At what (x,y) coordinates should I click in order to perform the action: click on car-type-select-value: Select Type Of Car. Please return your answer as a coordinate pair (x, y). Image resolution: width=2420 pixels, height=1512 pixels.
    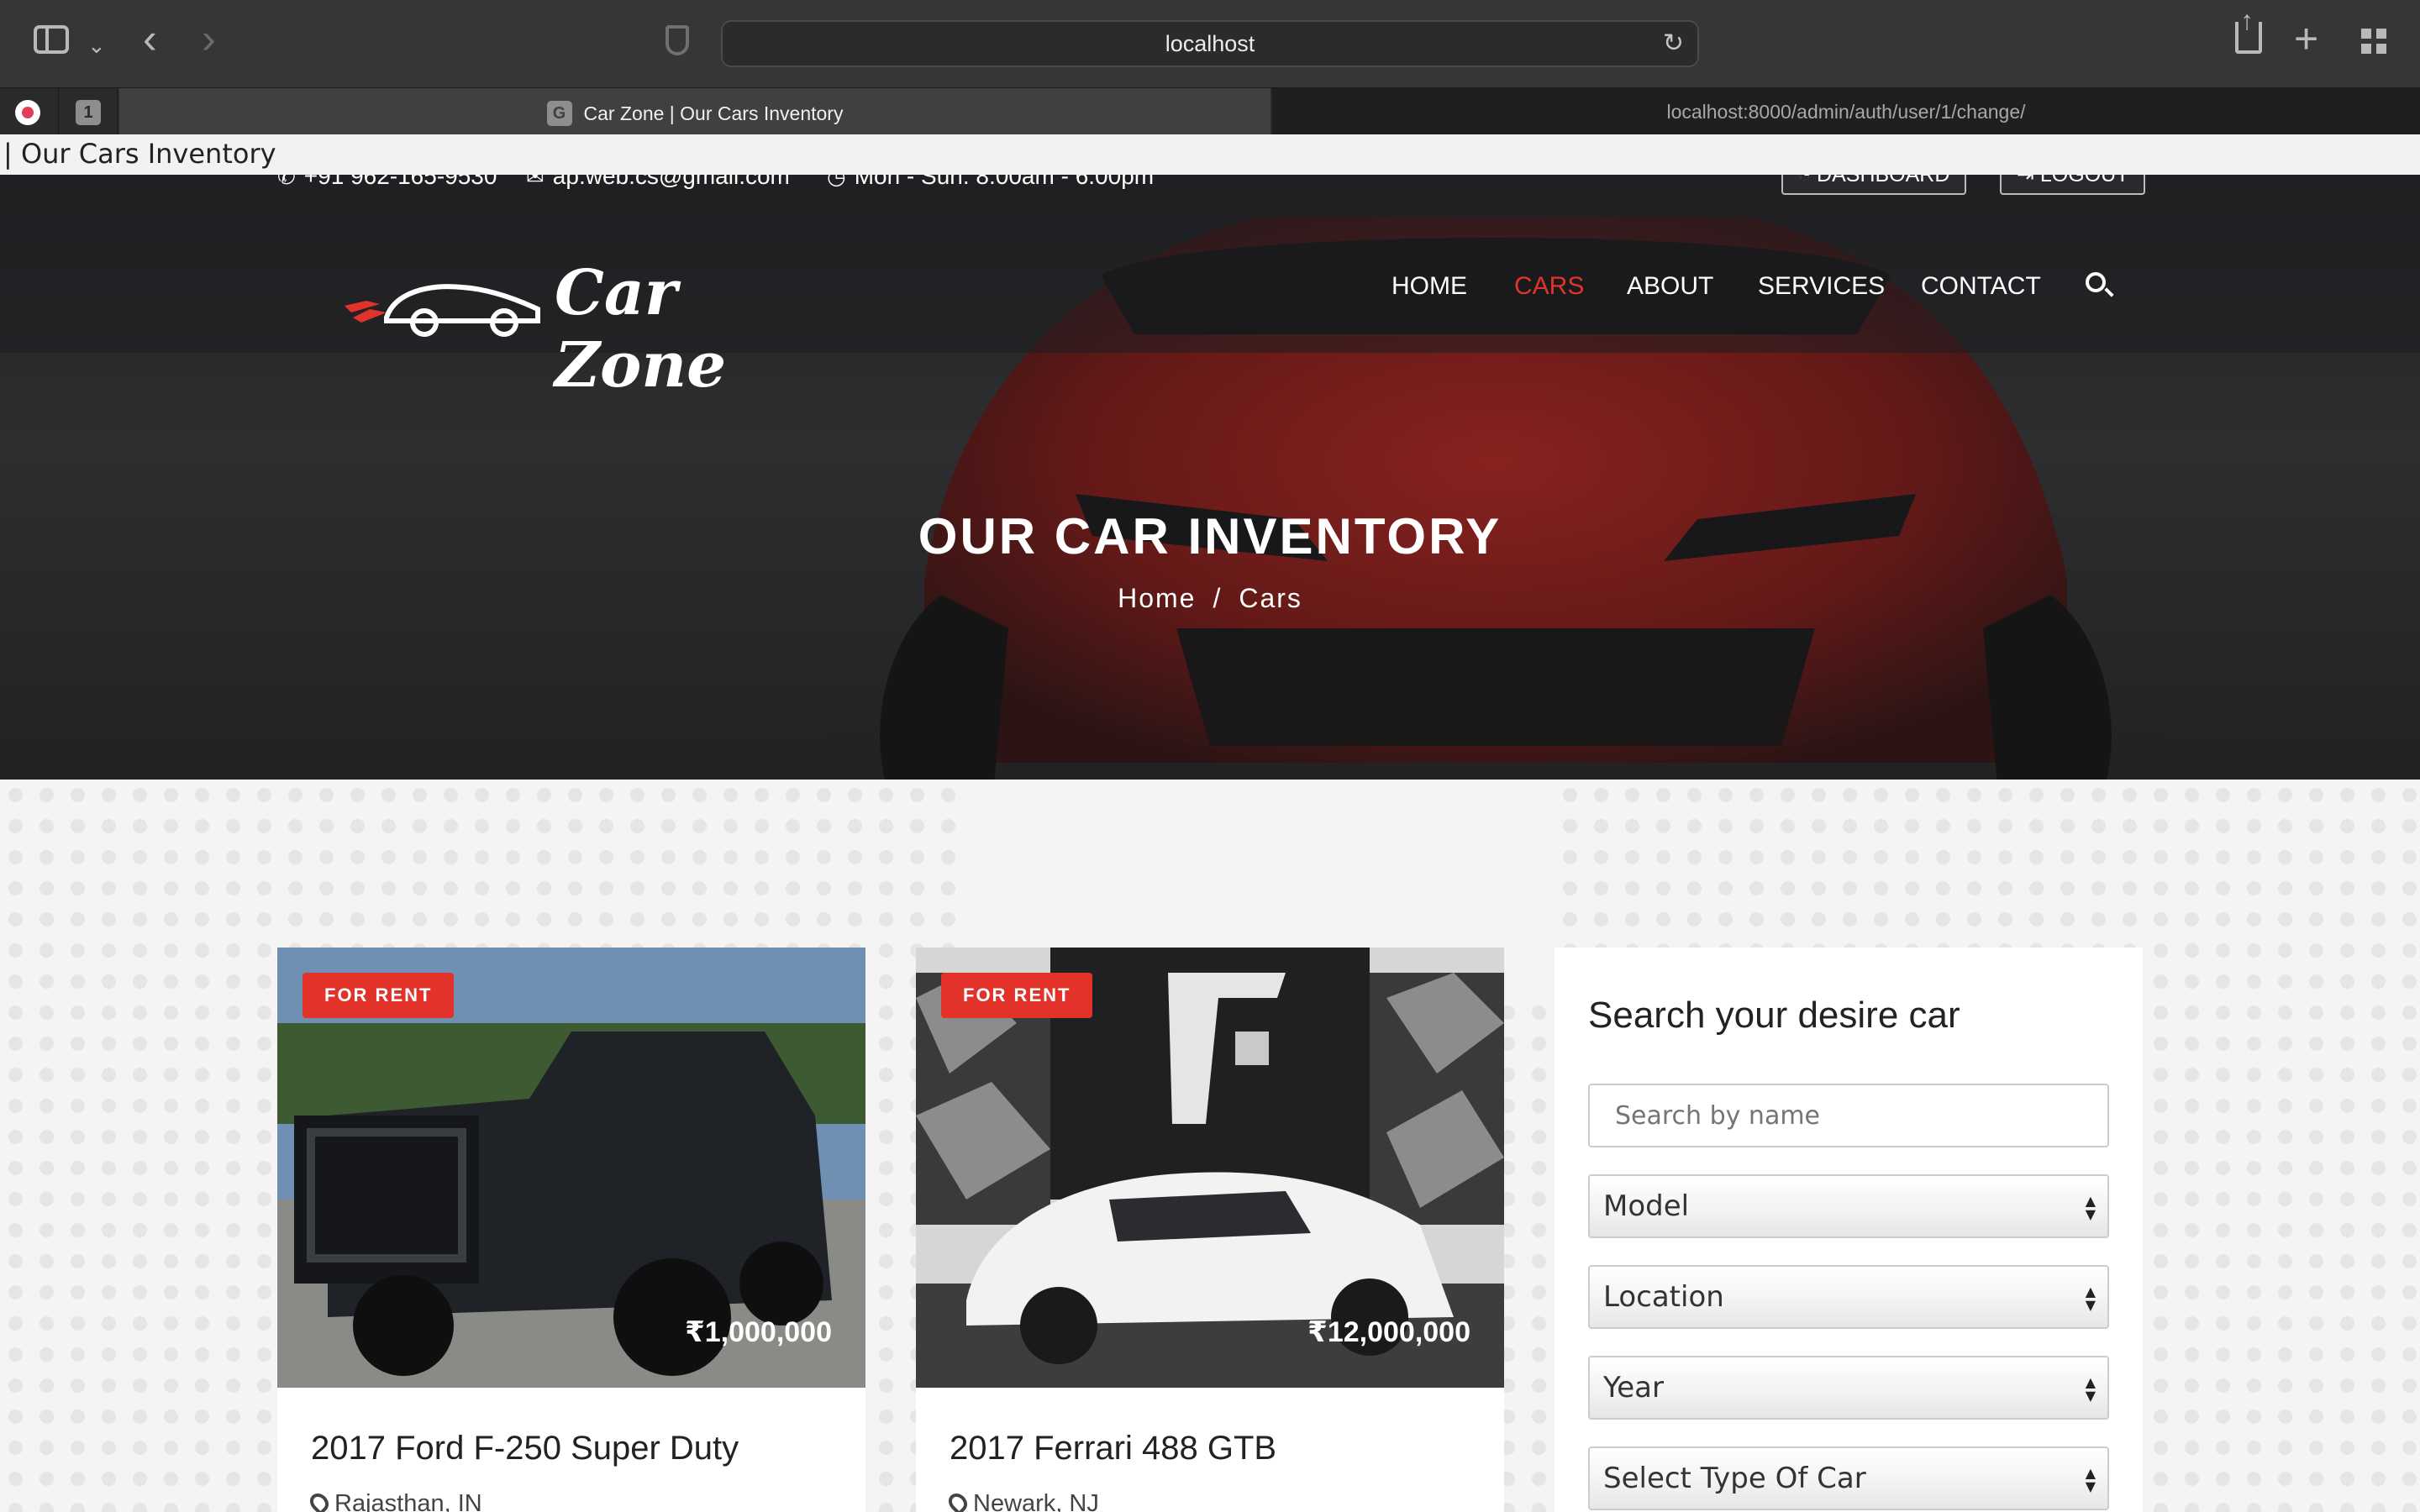
    Looking at the image, I should click on (1735, 1478).